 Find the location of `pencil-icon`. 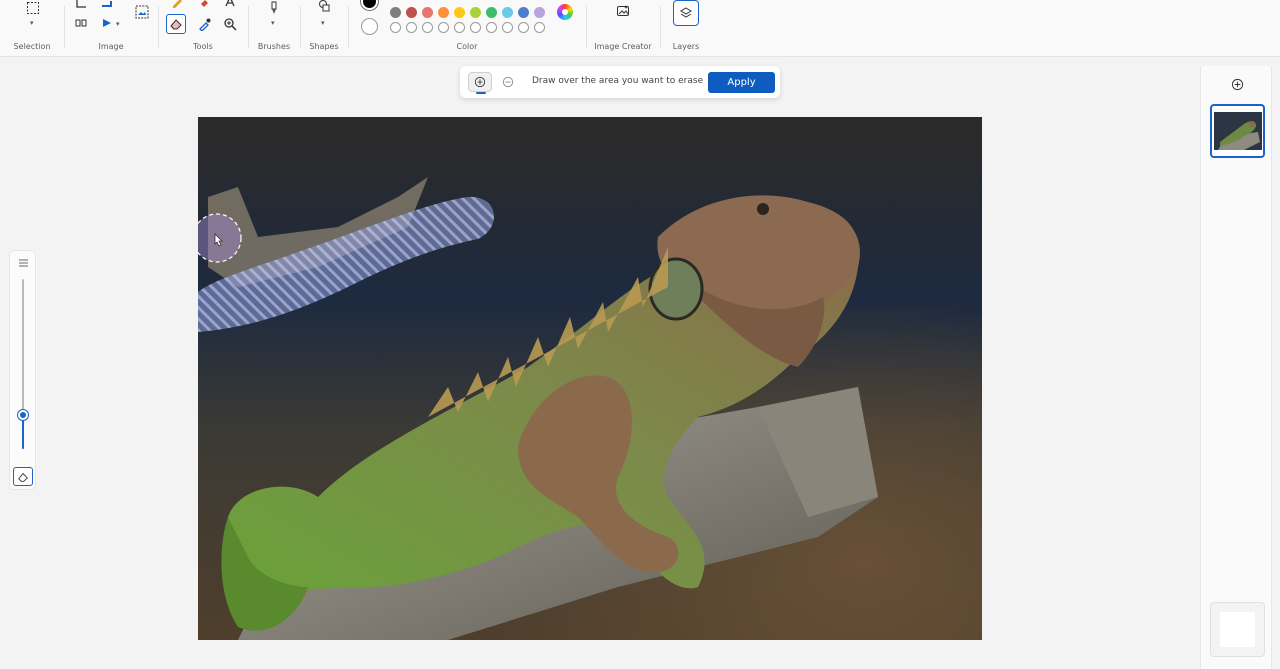

pencil-icon is located at coordinates (177, 5).